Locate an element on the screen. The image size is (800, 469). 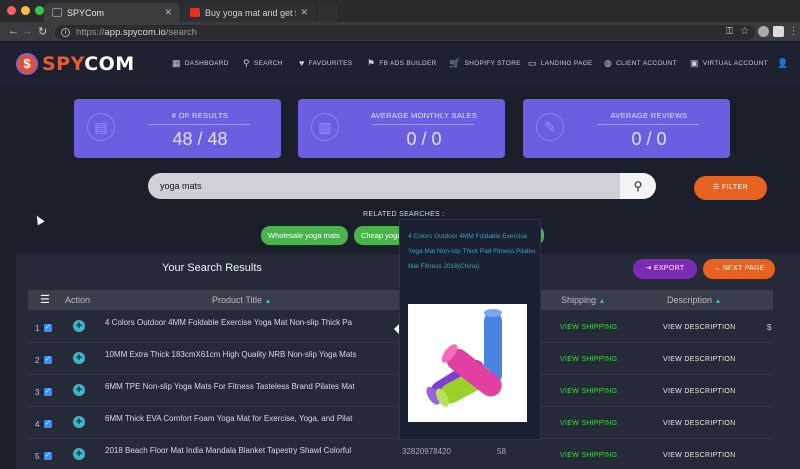
nav-shopify-store: 🛒 SHOPIFY STORE is located at coordinates (485, 63).